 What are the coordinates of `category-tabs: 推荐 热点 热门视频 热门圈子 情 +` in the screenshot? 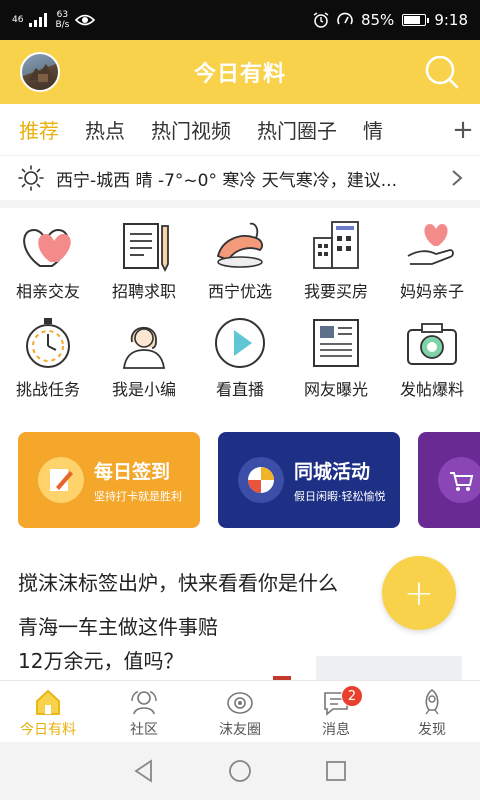 It's located at (240, 130).